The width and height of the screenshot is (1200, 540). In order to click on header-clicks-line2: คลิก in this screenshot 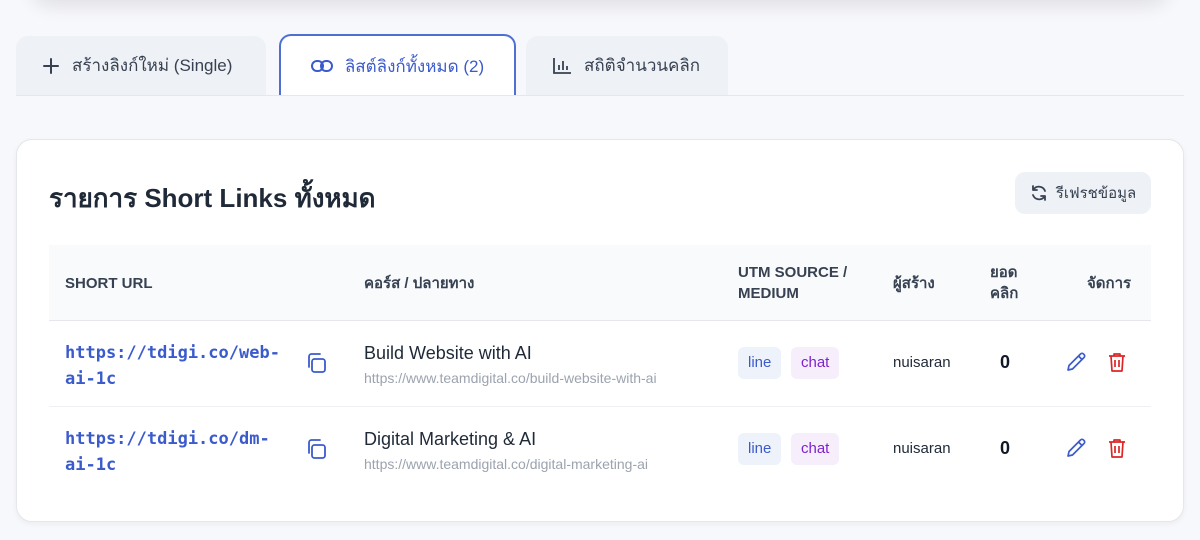, I will do `click(1004, 293)`.